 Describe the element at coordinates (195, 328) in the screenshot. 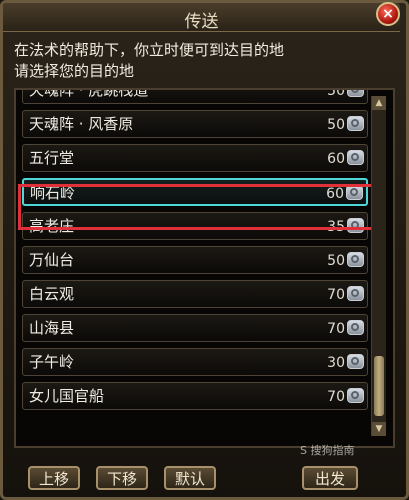

I see `destination-row: 山海县 70` at that location.